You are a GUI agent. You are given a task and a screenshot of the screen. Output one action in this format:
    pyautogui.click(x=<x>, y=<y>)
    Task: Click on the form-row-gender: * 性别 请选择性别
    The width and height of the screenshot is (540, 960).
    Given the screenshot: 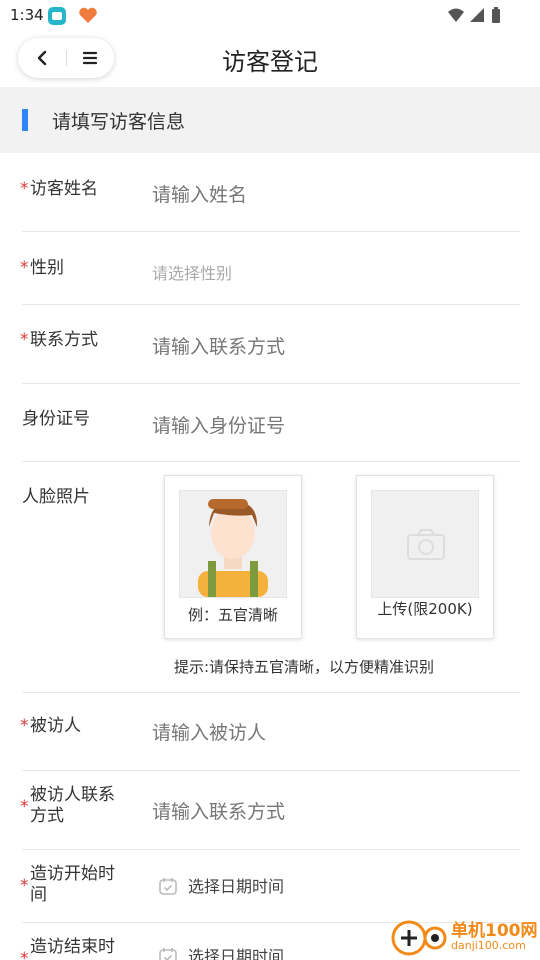 What is the action you would take?
    pyautogui.click(x=270, y=268)
    